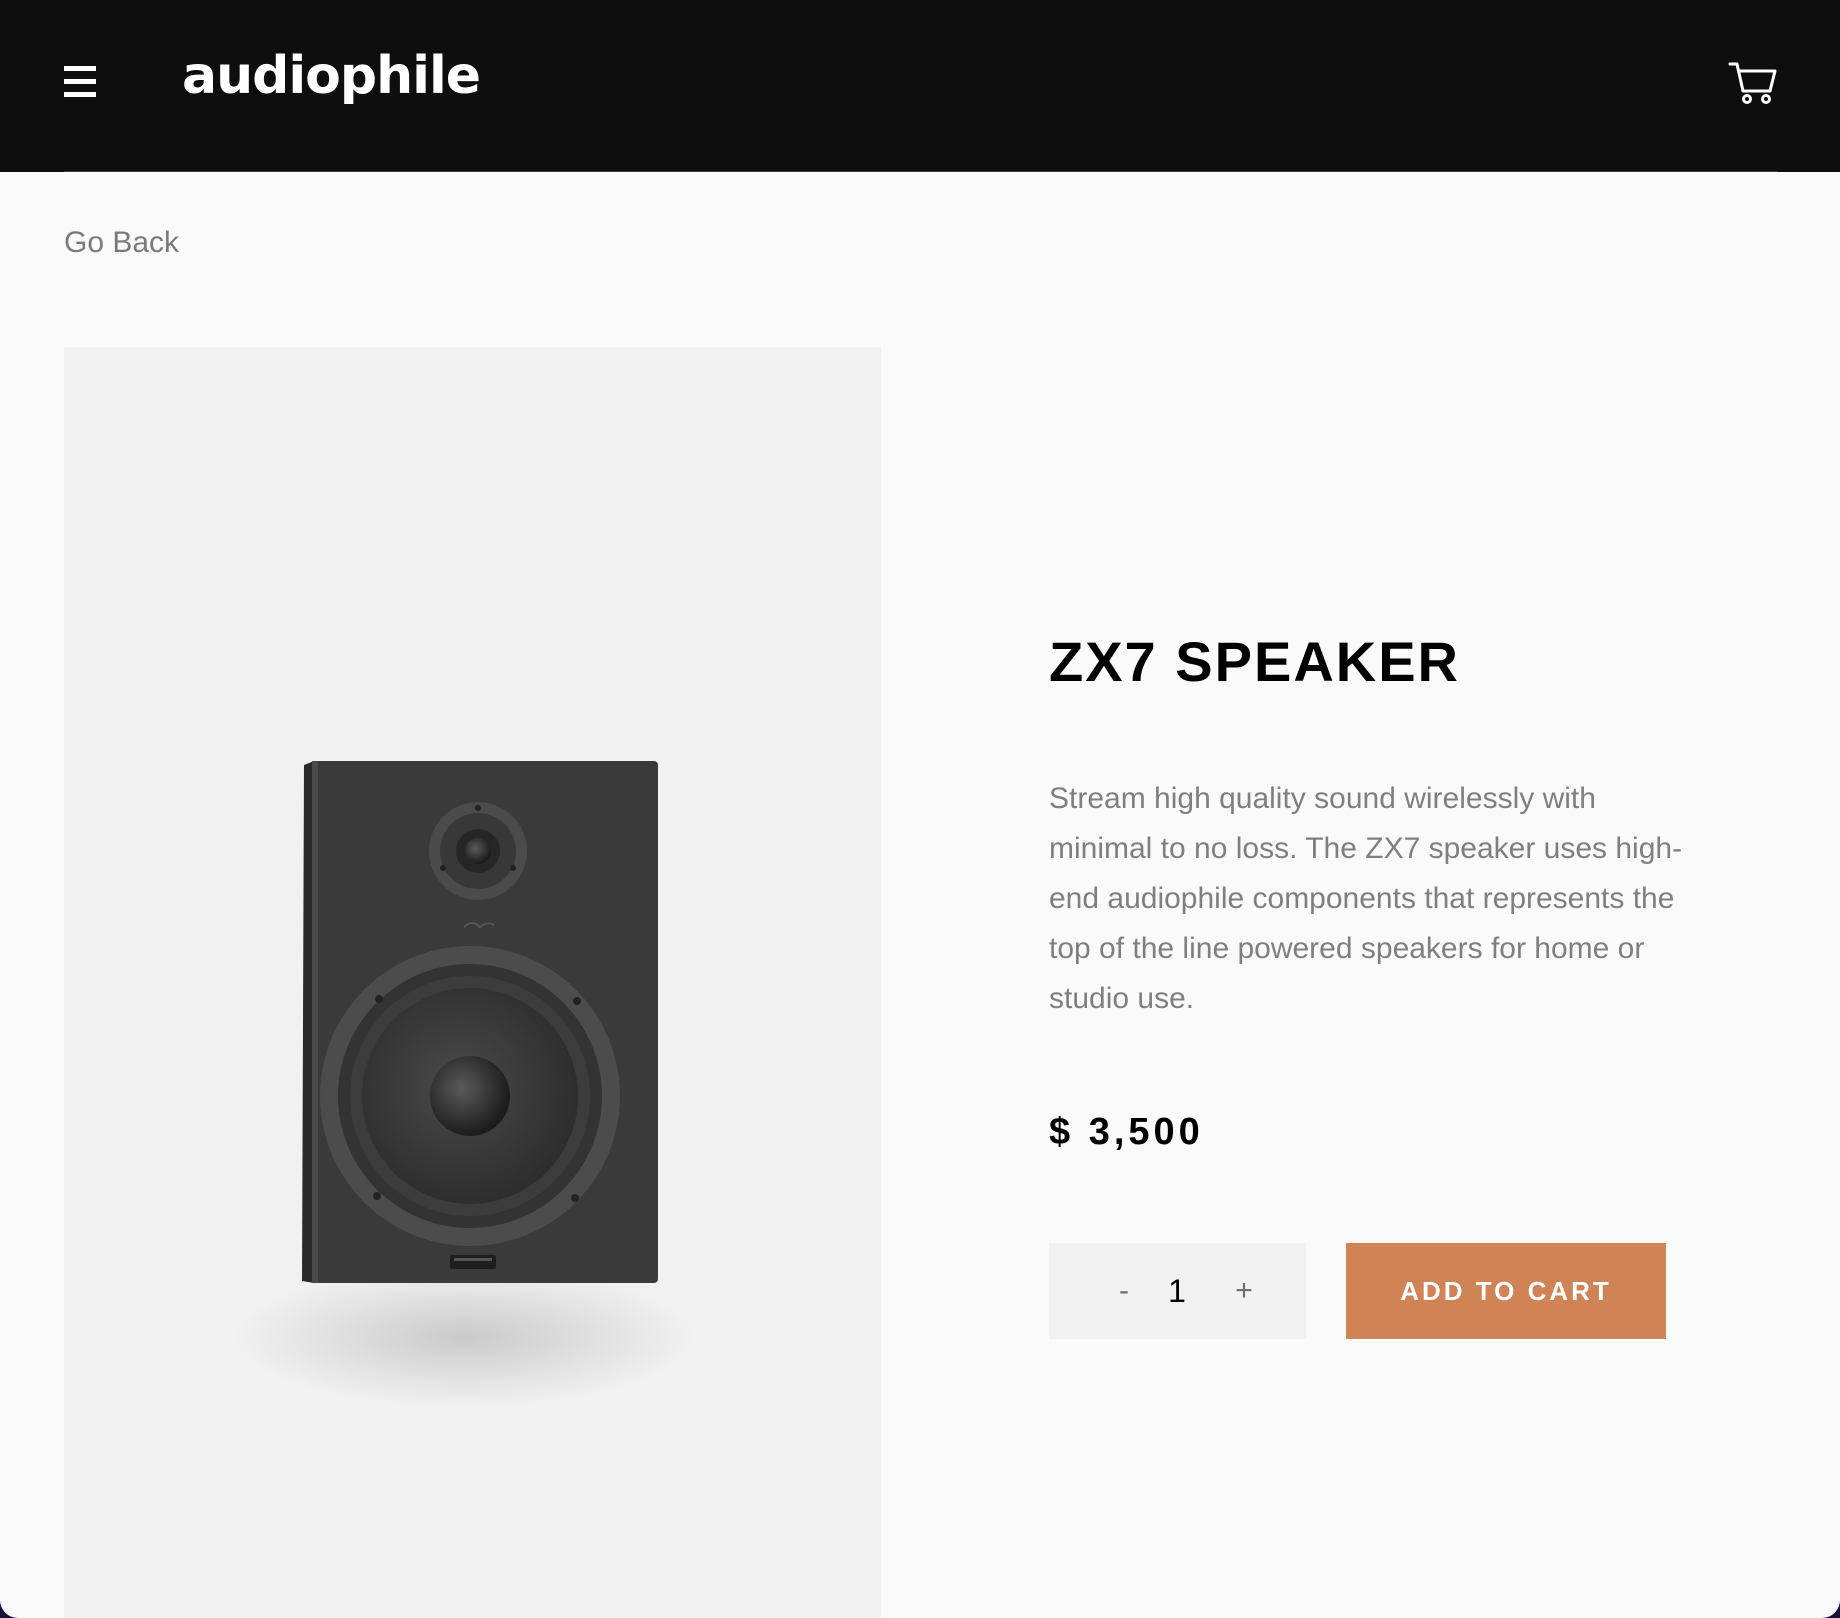 This screenshot has width=1840, height=1618. I want to click on navbar-divider, so click(921, 171).